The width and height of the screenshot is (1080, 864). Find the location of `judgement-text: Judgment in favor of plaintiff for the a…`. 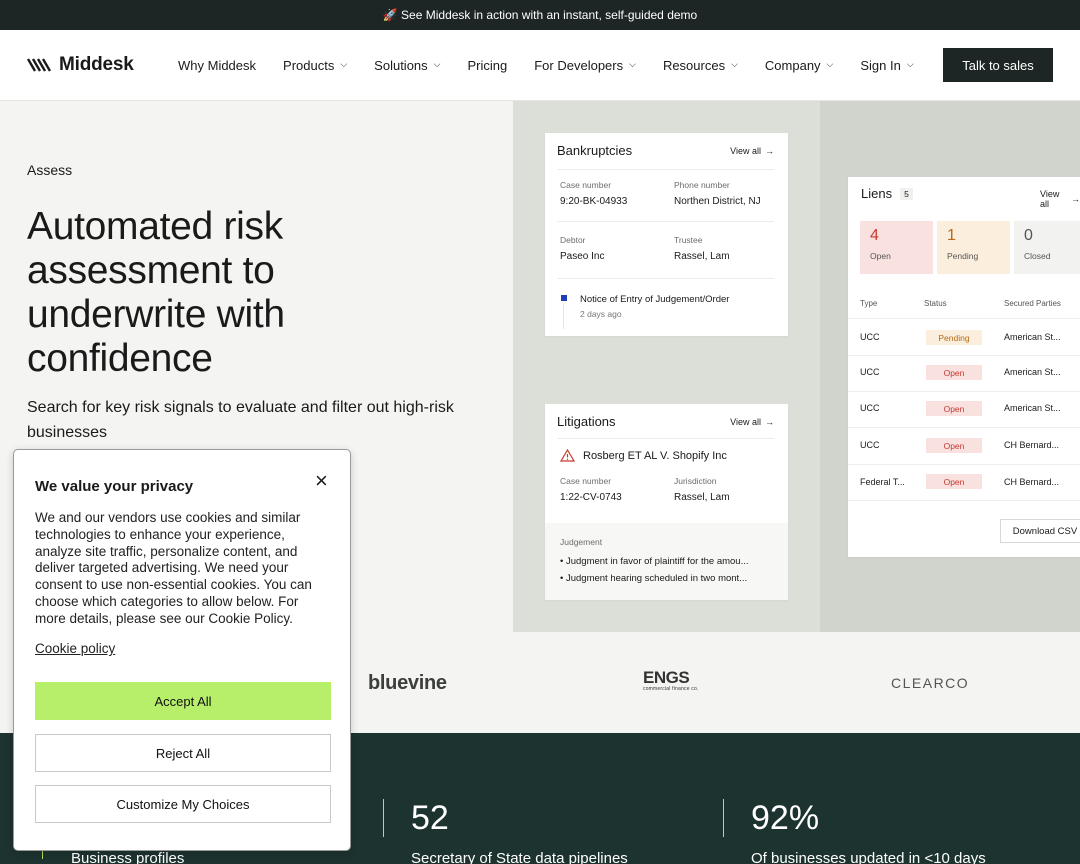

judgement-text: Judgment in favor of plaintiff for the a… is located at coordinates (657, 561).